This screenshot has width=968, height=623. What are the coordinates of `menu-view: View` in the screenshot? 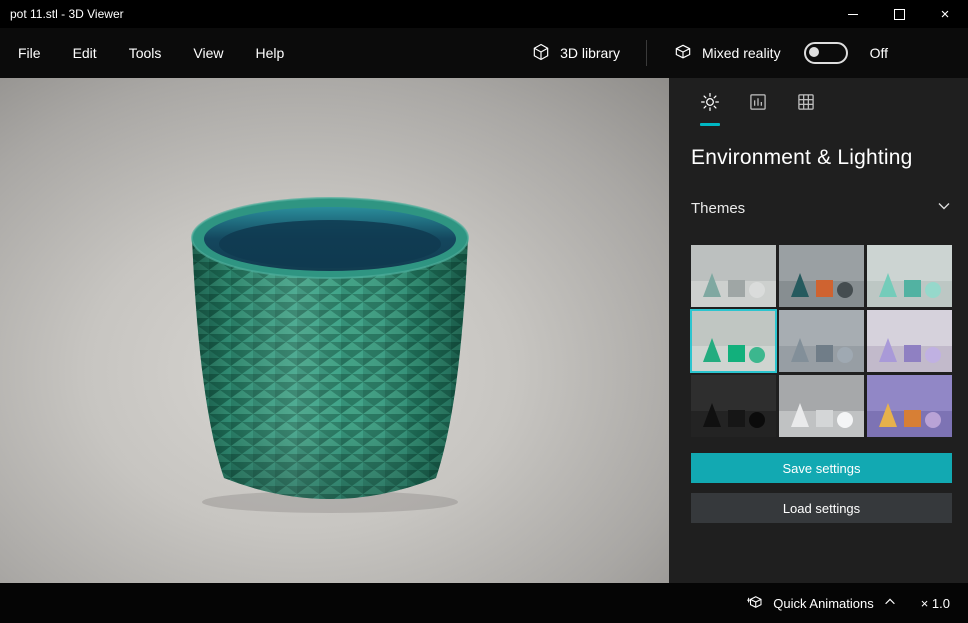 It's located at (208, 53).